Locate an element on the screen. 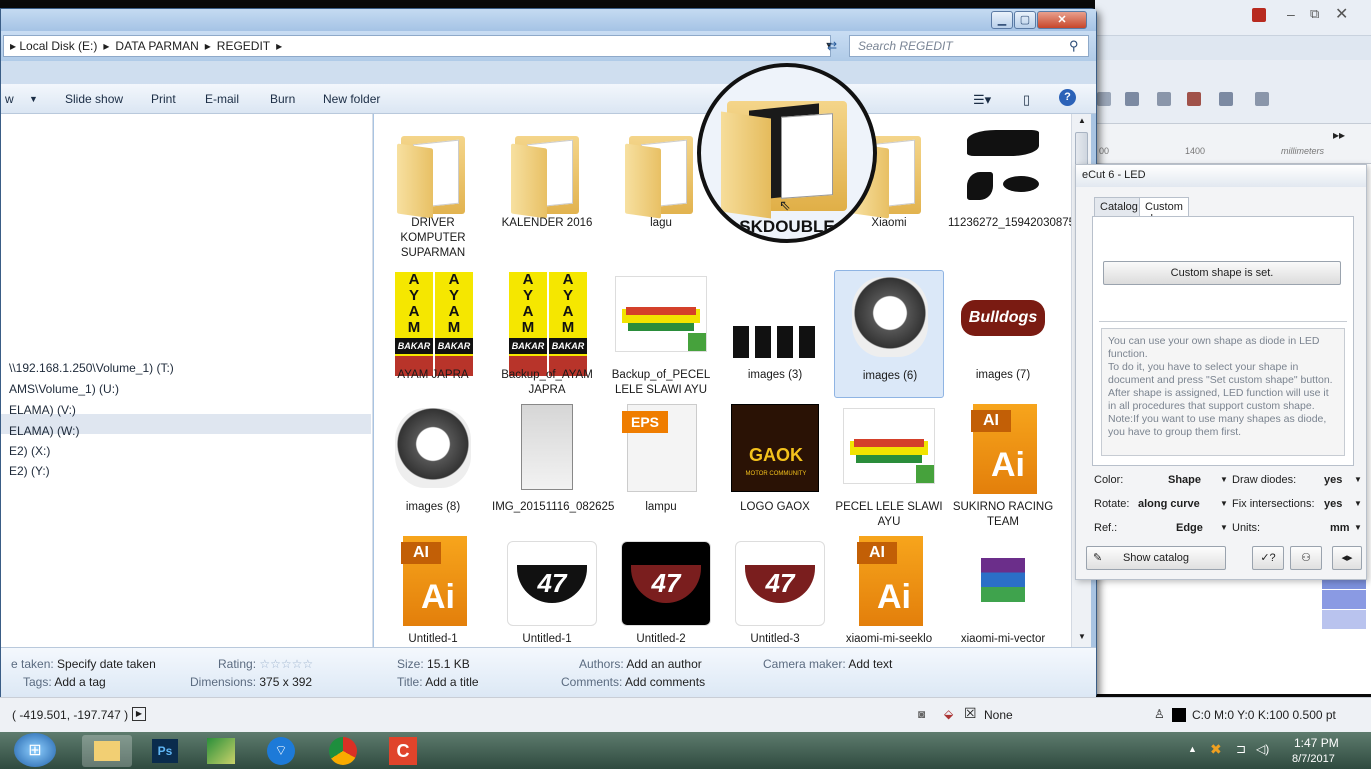  file-item: 47 Untitled-3 is located at coordinates (775, 596).